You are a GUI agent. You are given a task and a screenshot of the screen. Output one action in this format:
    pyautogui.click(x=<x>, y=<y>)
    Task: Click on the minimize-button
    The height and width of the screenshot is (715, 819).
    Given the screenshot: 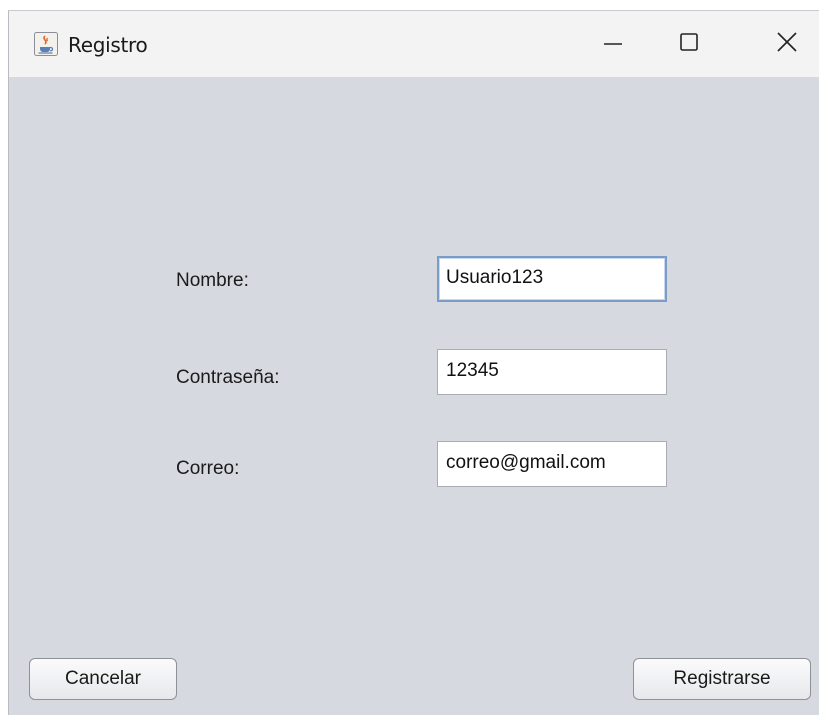 What is the action you would take?
    pyautogui.click(x=613, y=44)
    